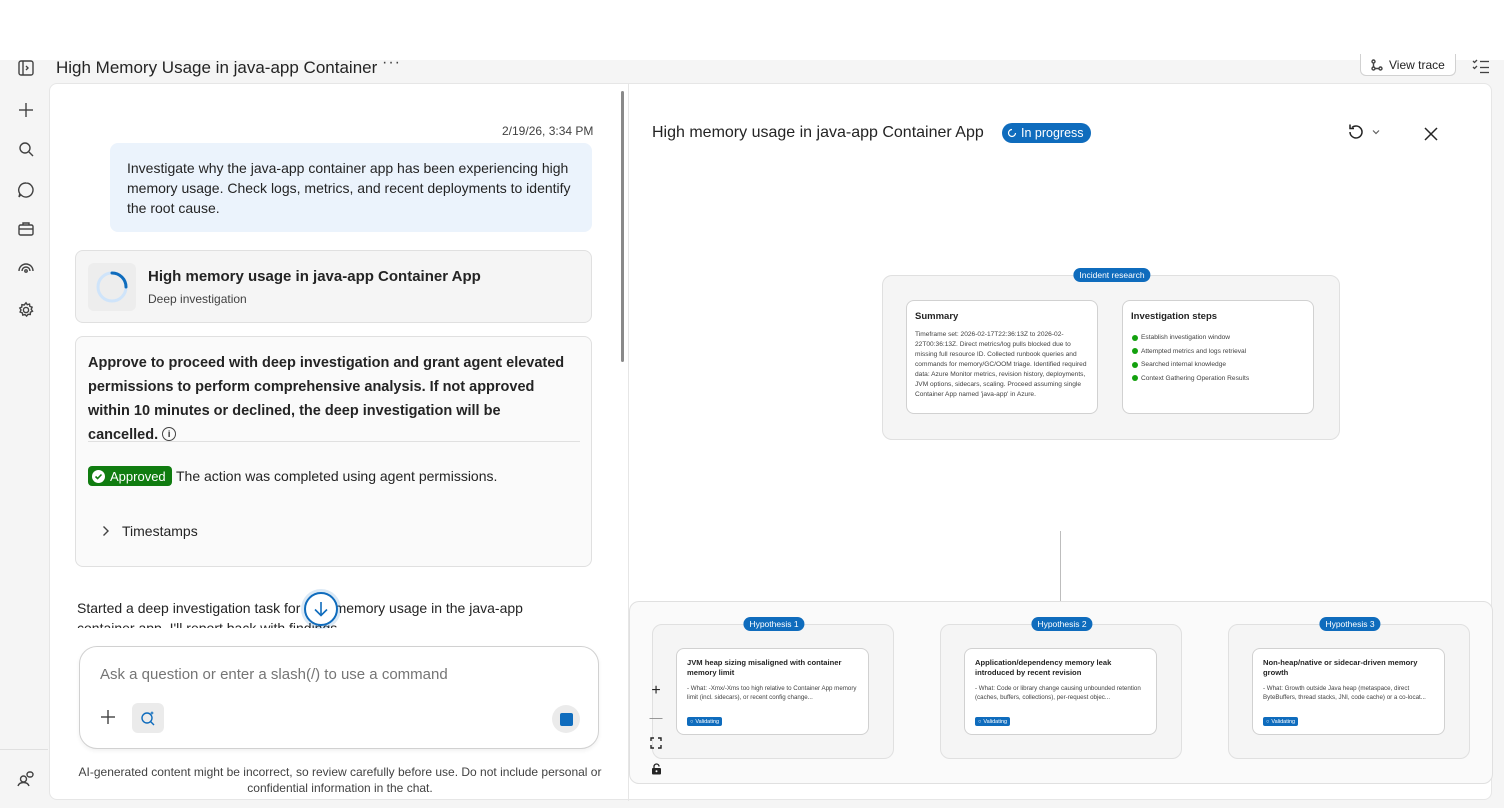  I want to click on briefcase-icon, so click(26, 229).